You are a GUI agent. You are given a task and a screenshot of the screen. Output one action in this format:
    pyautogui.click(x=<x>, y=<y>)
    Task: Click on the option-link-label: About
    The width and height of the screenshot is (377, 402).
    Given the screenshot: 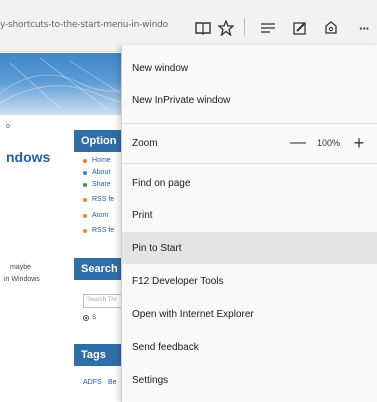 What is the action you would take?
    pyautogui.click(x=101, y=172)
    